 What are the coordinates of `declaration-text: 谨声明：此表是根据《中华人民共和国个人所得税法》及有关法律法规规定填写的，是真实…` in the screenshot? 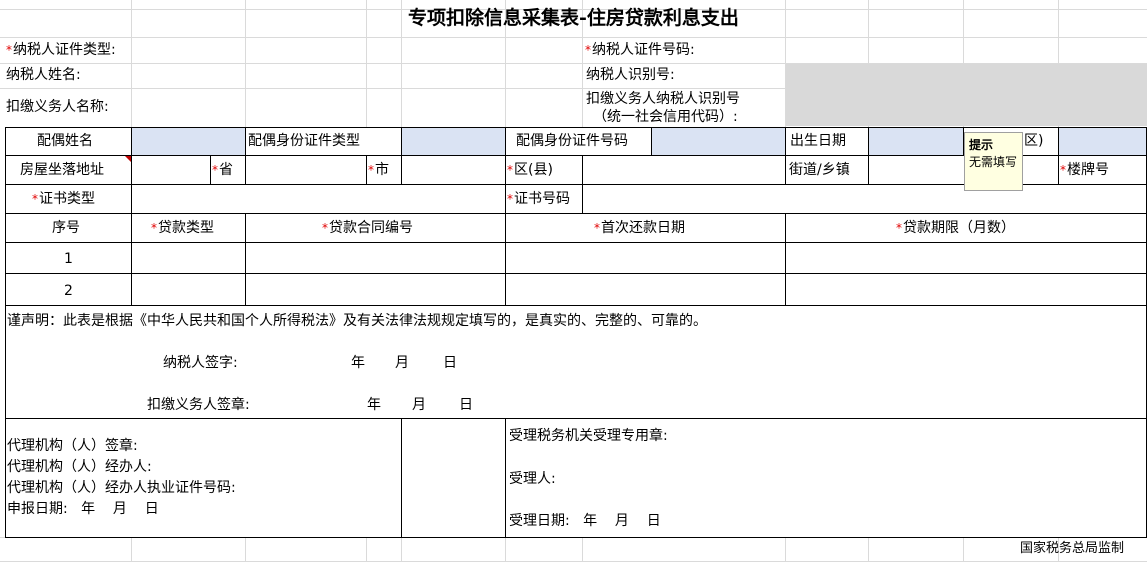 It's located at (357, 321).